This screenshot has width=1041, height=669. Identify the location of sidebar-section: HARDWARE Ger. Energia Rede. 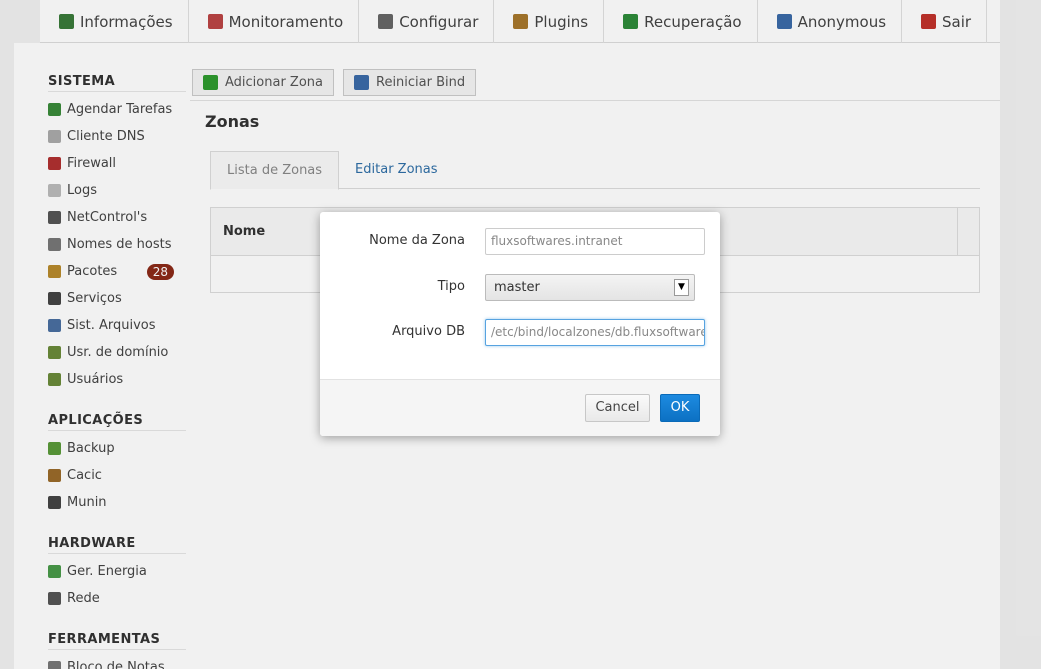
(119, 574).